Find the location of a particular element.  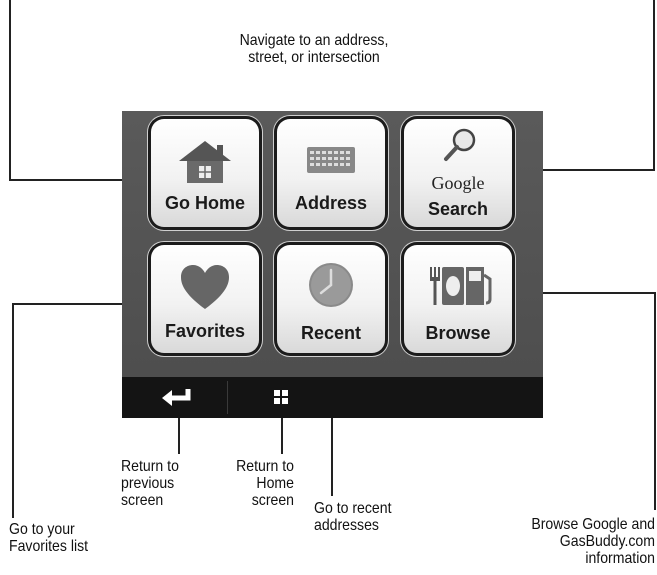

home-screen-leader-line is located at coordinates (282, 433).